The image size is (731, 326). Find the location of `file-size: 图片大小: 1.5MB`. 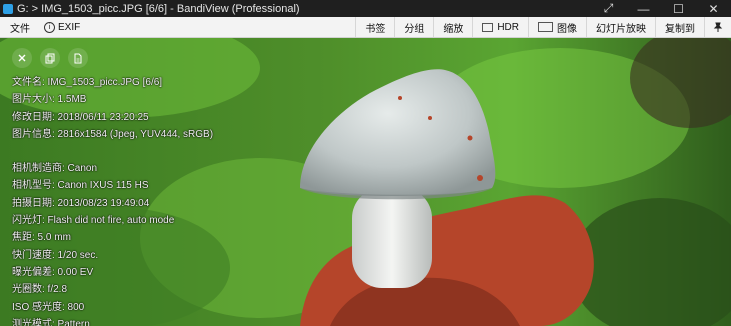

file-size: 图片大小: 1.5MB is located at coordinates (49, 100).